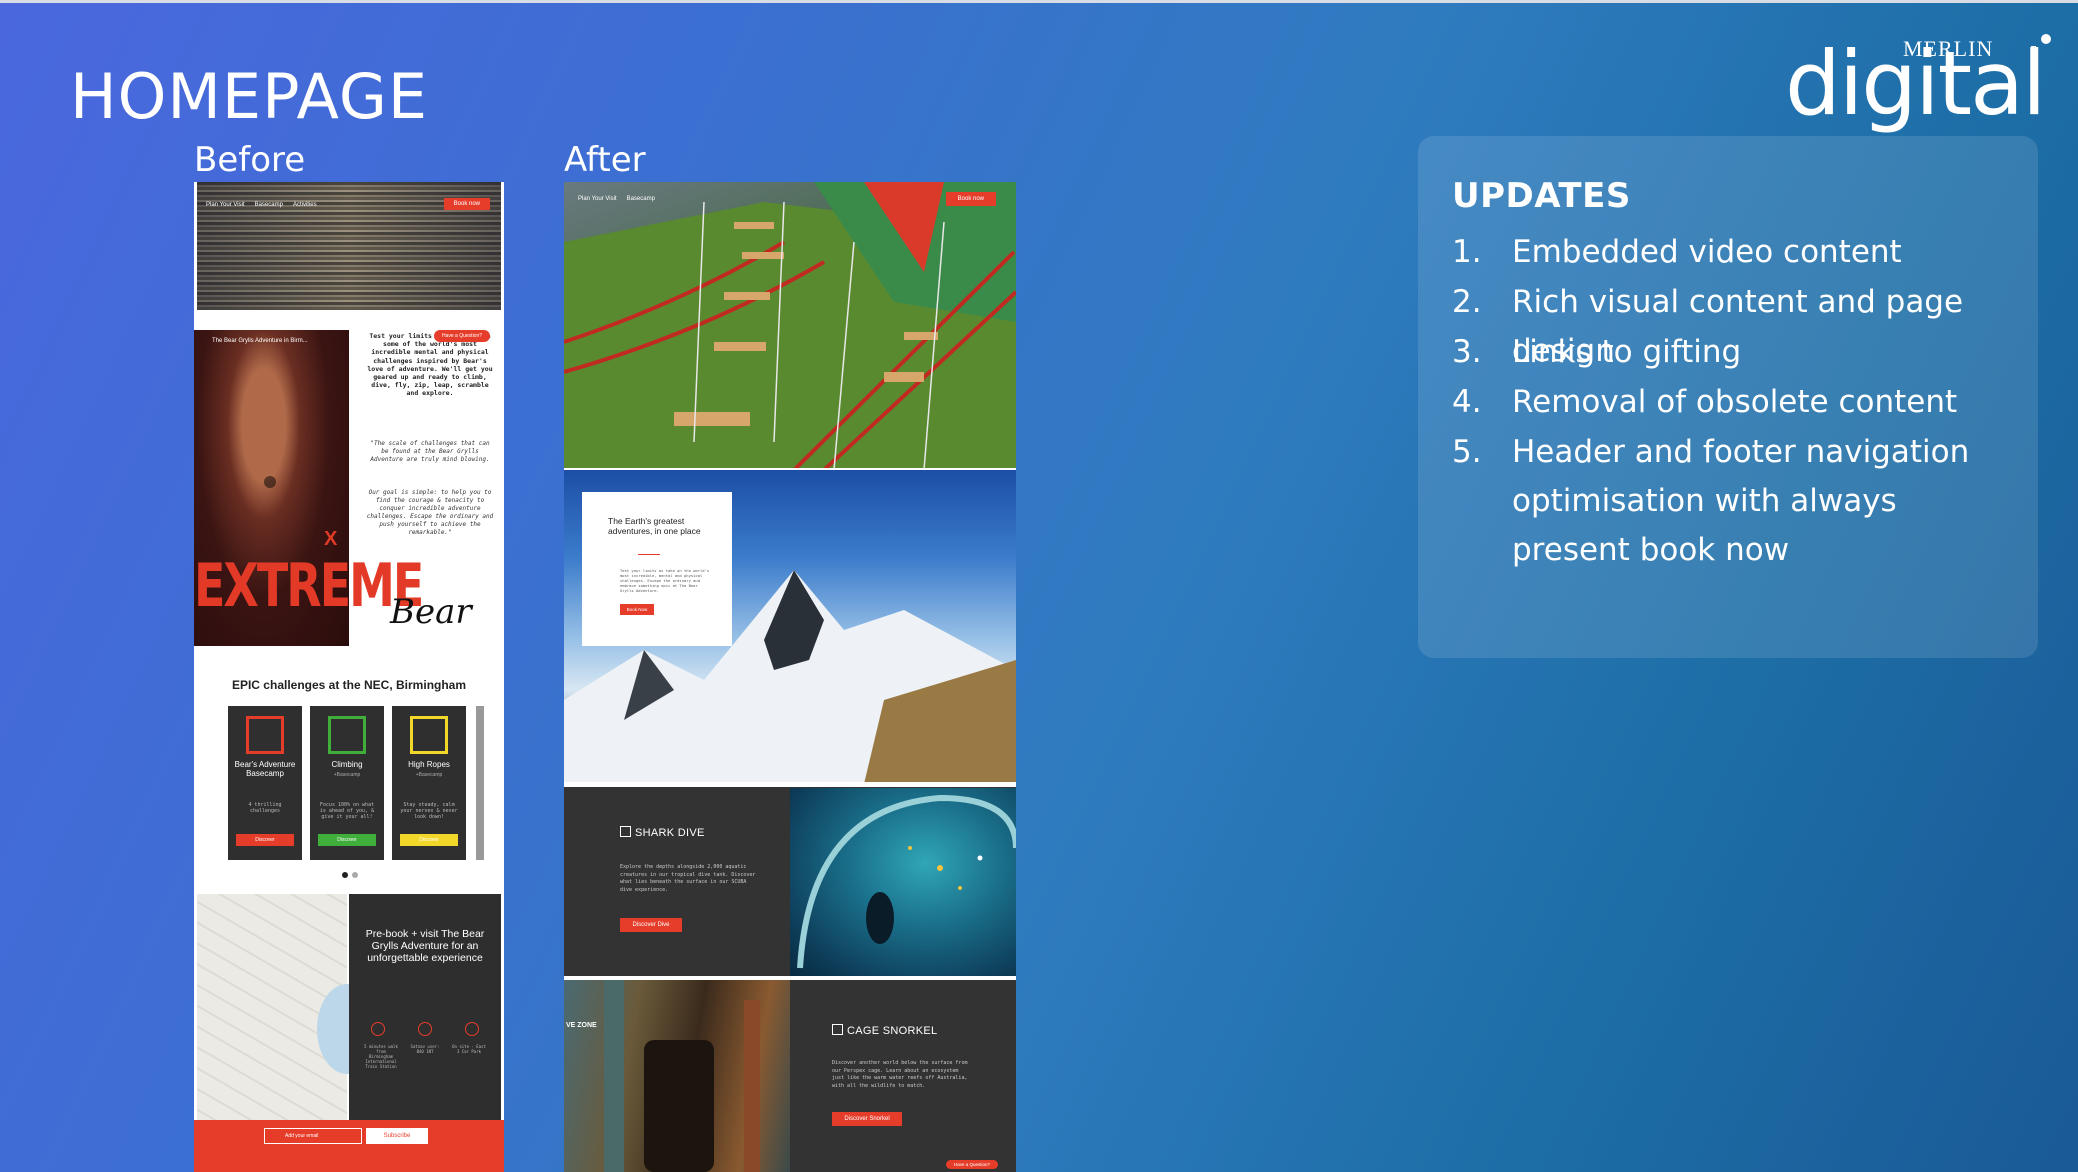  Describe the element at coordinates (349, 1146) in the screenshot. I see `before-footer: Add your email Subscribe` at that location.